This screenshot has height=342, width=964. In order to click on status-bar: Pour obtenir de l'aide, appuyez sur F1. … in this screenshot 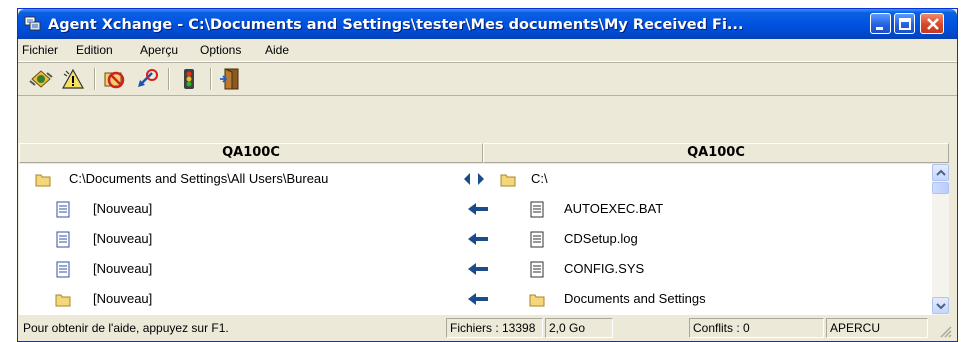, I will do `click(487, 328)`.